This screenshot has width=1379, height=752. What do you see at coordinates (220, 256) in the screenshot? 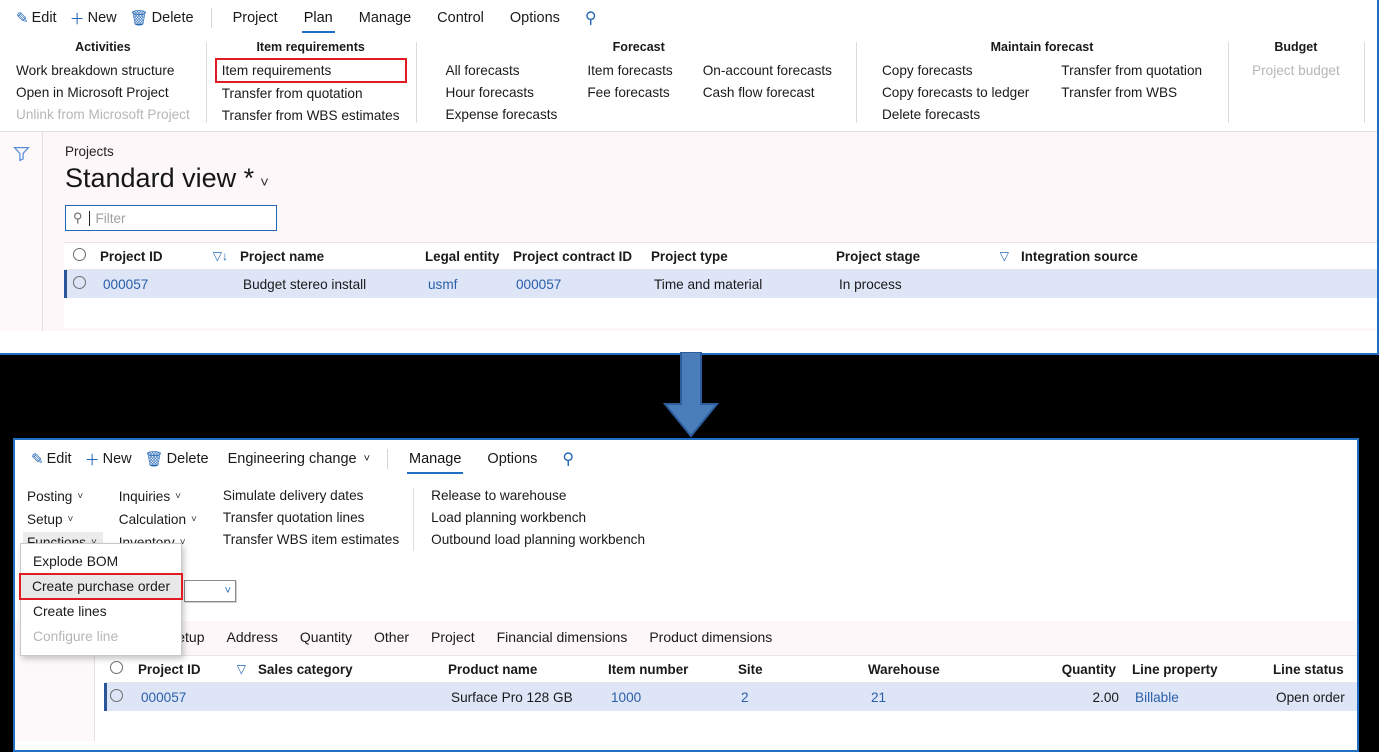
I see `sort-filter-icon: ▽↓` at bounding box center [220, 256].